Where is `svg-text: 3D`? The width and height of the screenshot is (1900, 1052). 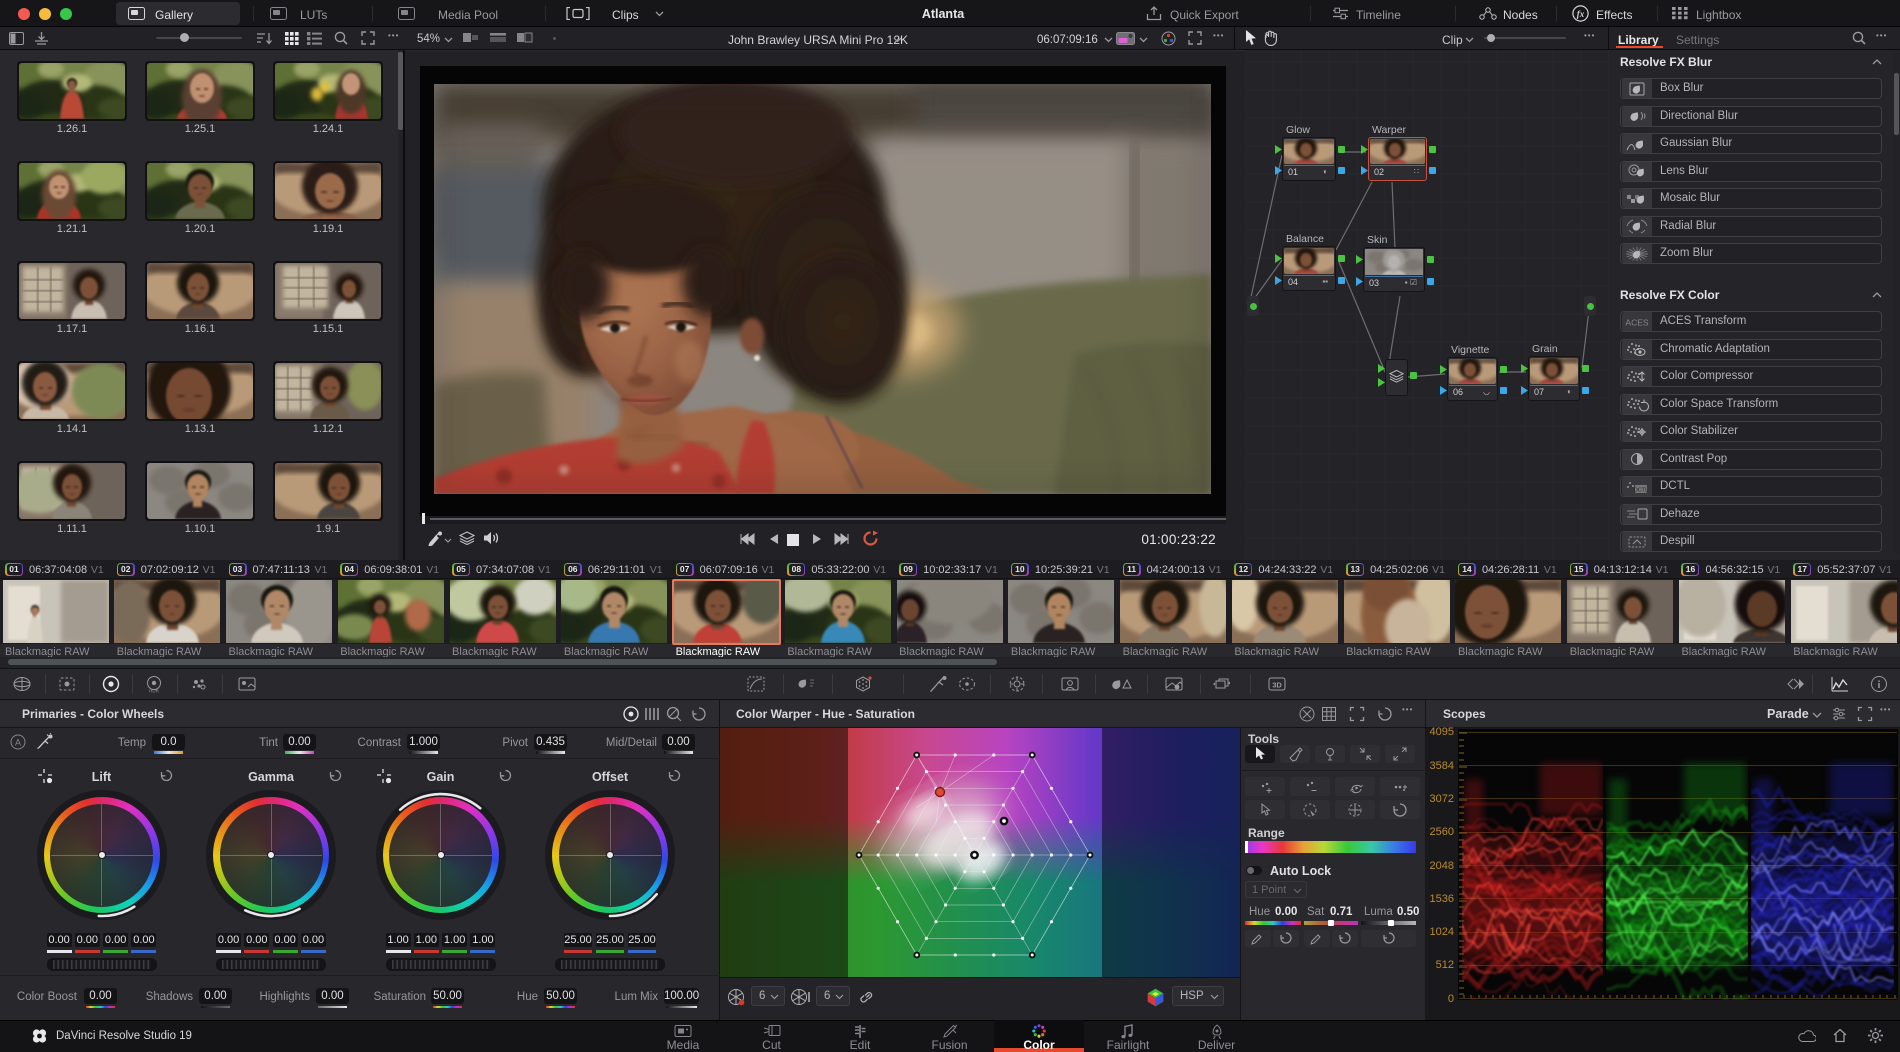 svg-text: 3D is located at coordinates (1277, 685).